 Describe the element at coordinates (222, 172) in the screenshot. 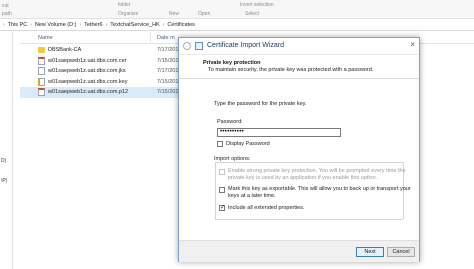

I see `strong-protection-checkbox` at that location.